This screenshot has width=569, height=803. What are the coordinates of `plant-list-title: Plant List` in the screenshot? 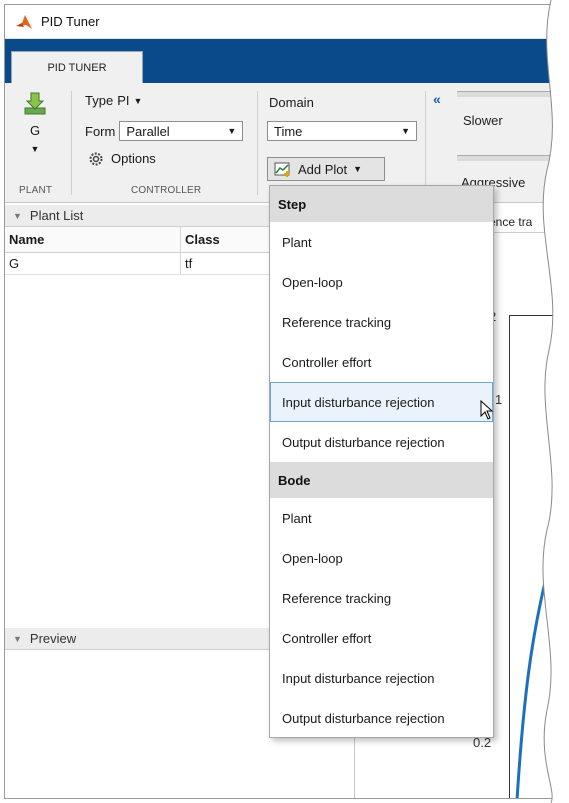 It's located at (56, 215).